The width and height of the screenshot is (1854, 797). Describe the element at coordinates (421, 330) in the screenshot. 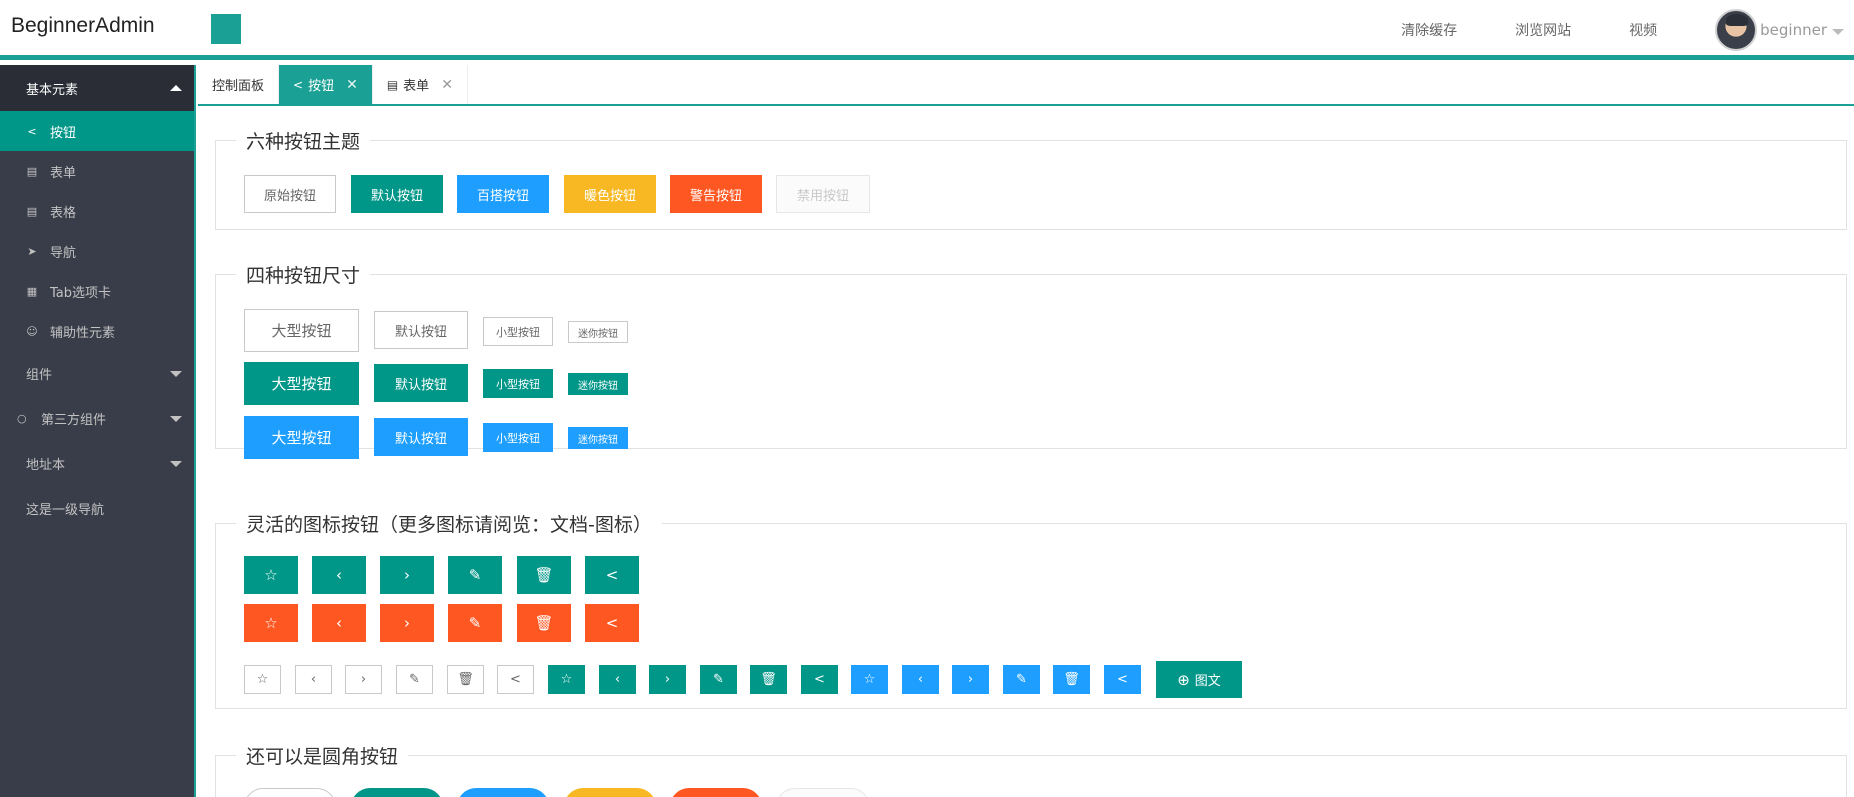

I see `default-primary-button: 默认按钮` at that location.